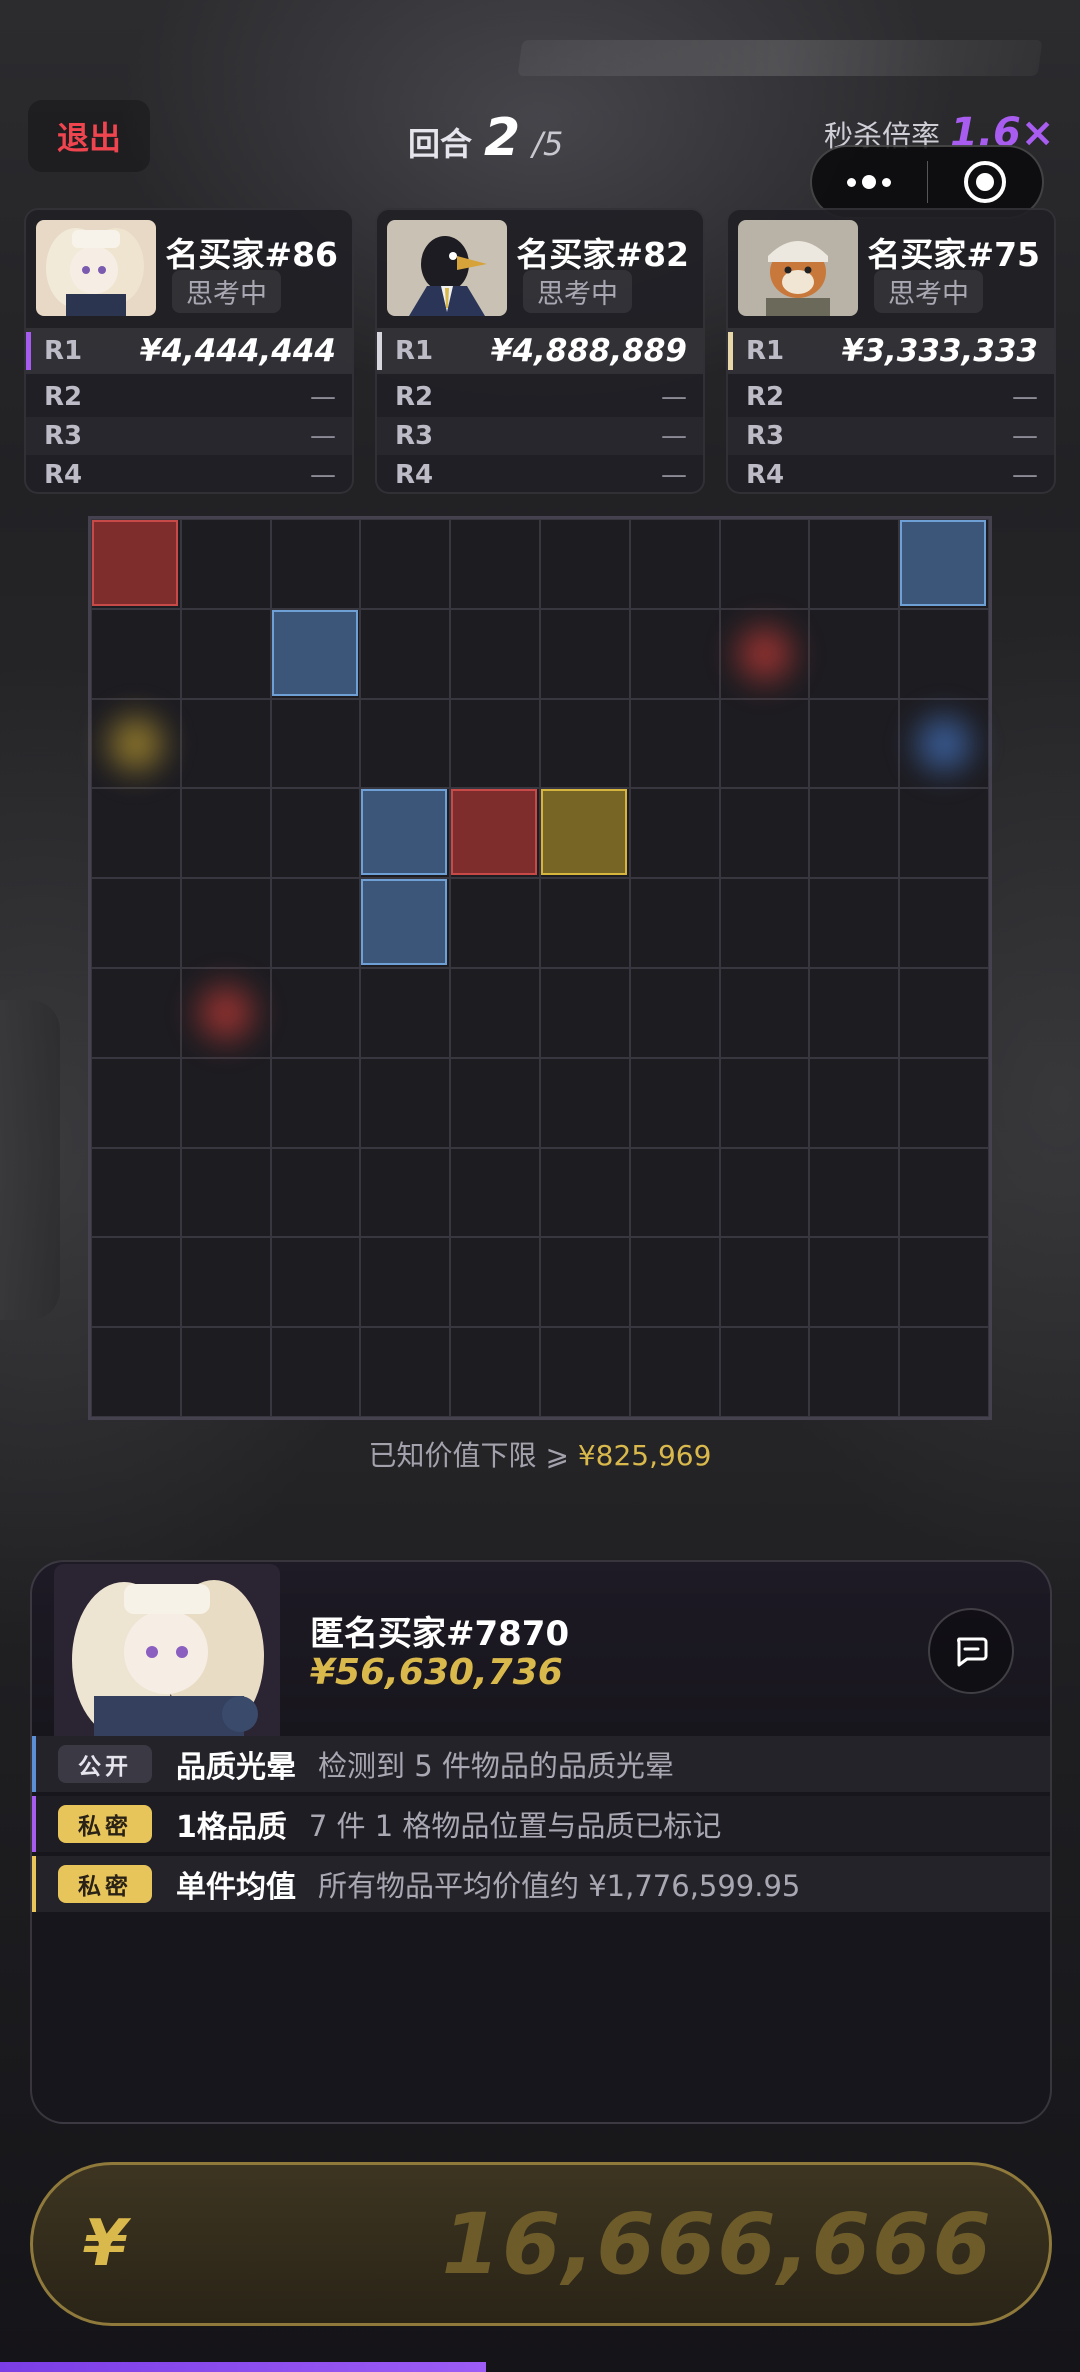 This screenshot has height=2372, width=1080. Describe the element at coordinates (891, 436) in the screenshot. I see `bid-row: R3 —` at that location.